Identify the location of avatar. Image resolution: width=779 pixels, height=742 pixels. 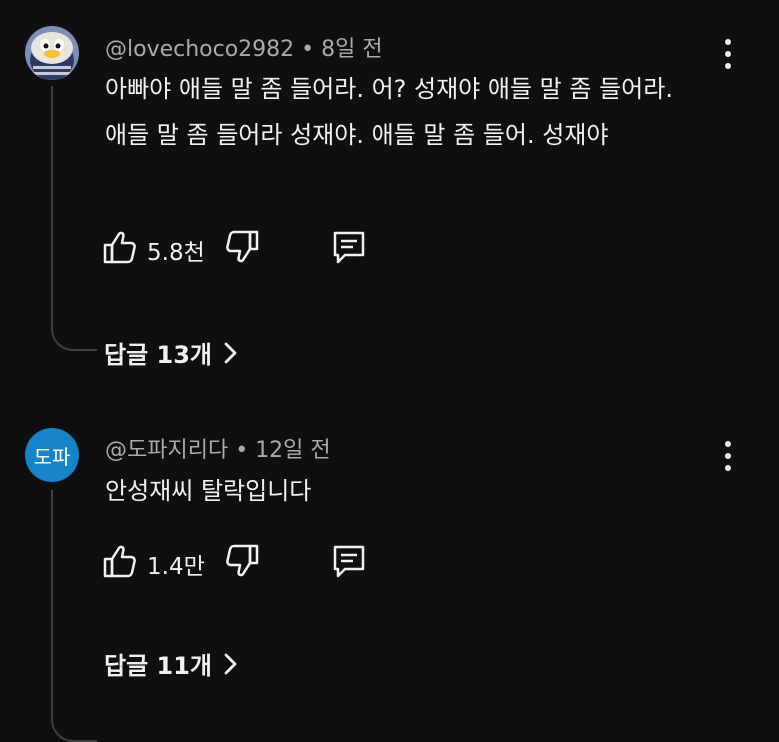
(52, 53).